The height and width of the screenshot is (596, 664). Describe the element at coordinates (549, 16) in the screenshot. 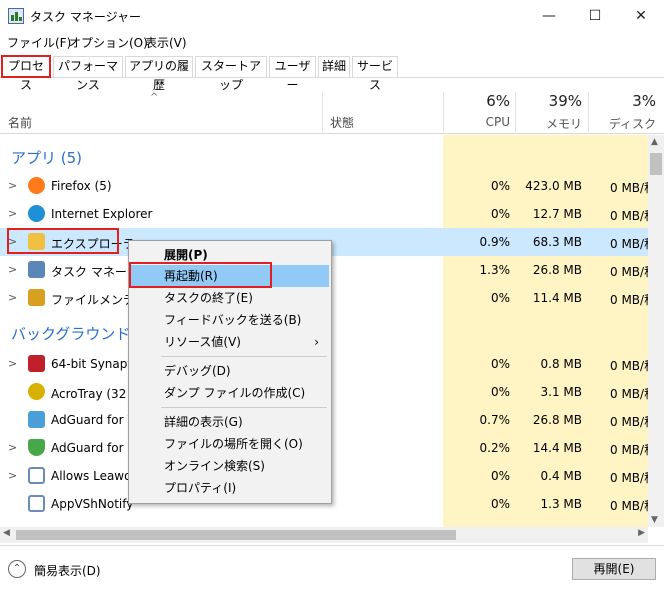

I see `minimize-button: —` at that location.